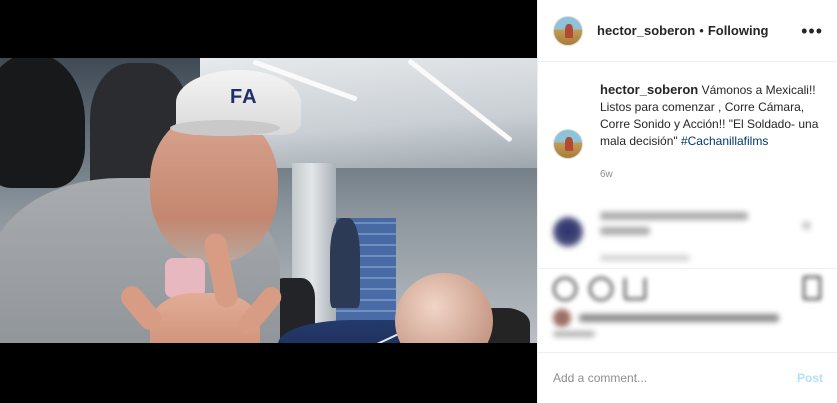 The image size is (837, 403). Describe the element at coordinates (810, 378) in the screenshot. I see `post-comment-button: Post` at that location.